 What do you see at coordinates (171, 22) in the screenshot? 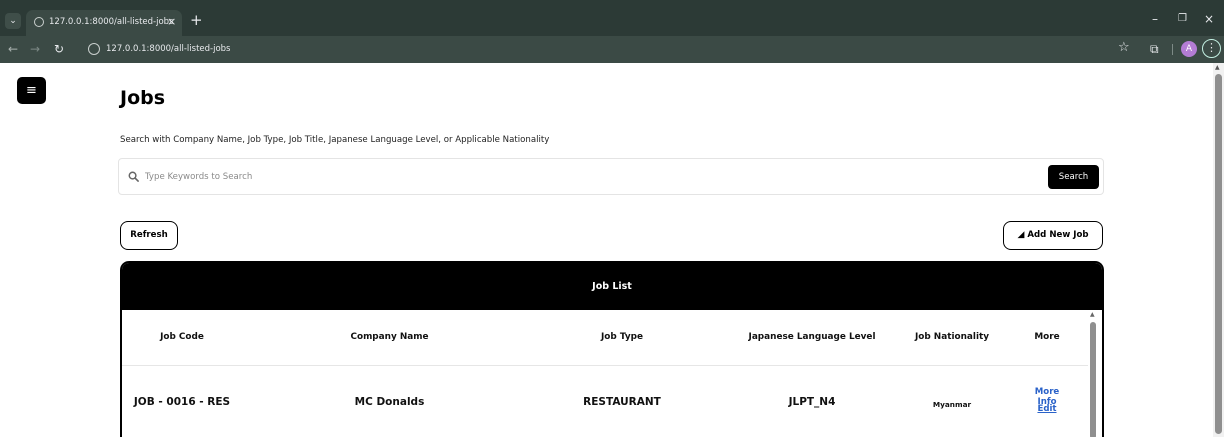
I see `tab-close-icon: ×` at bounding box center [171, 22].